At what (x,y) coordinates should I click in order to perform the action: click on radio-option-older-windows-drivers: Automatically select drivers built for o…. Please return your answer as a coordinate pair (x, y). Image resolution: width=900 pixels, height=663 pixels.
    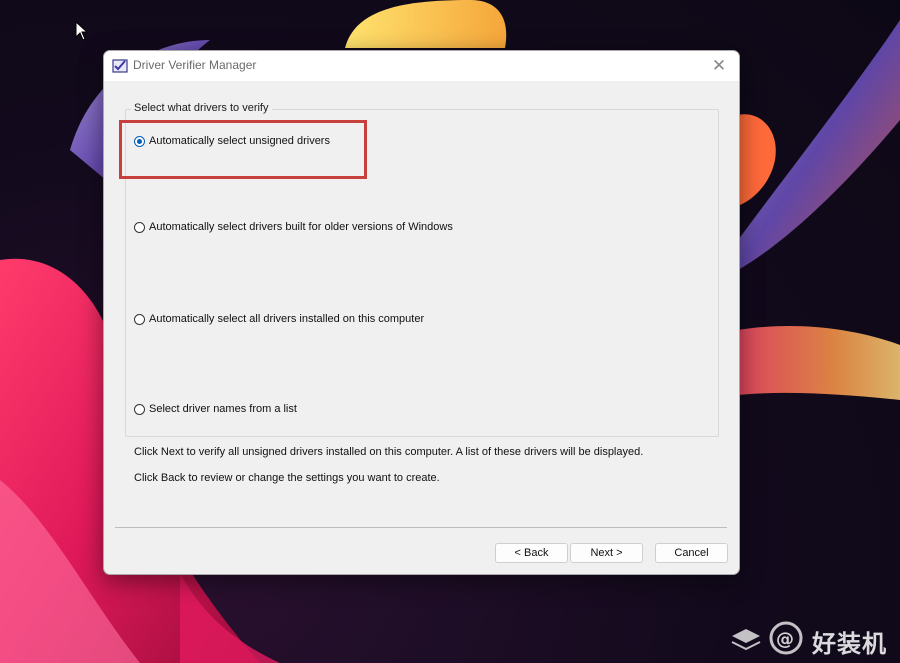
    Looking at the image, I should click on (293, 227).